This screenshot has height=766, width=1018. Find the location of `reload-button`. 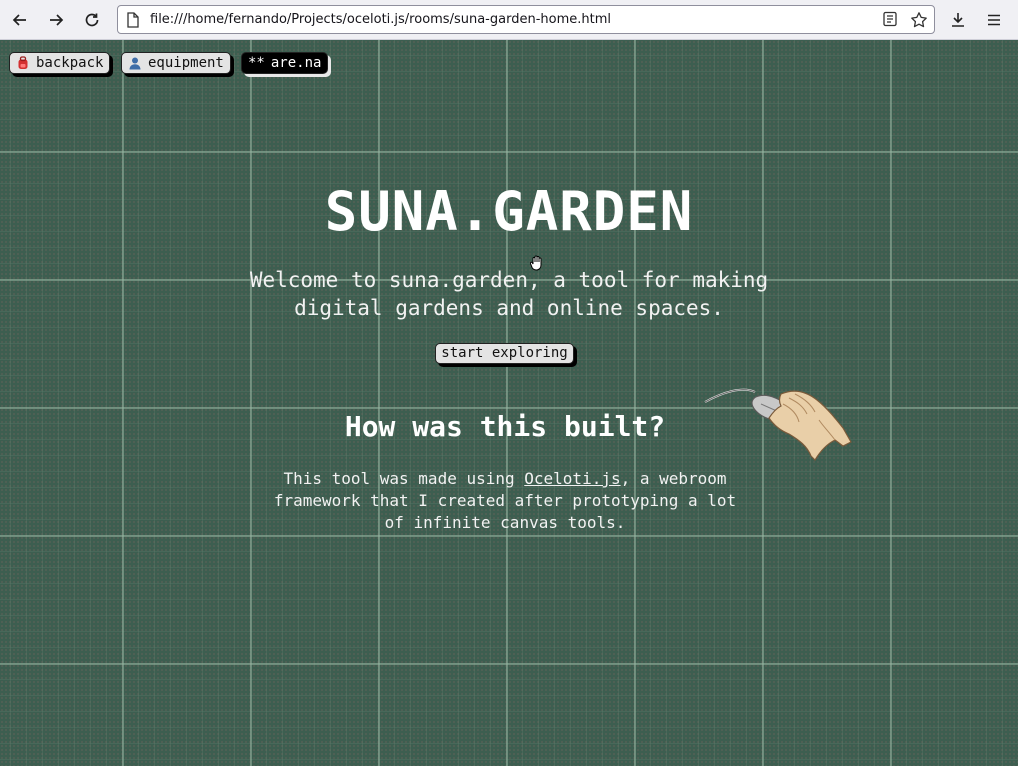

reload-button is located at coordinates (92, 20).